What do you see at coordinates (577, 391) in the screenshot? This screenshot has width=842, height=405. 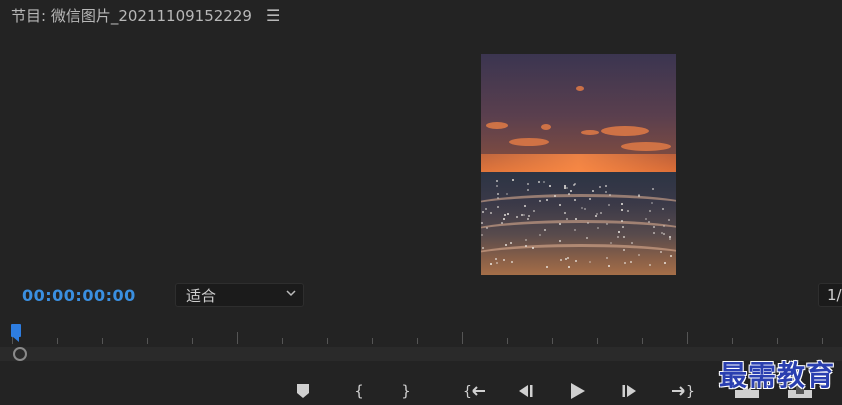 I see `play-button` at bounding box center [577, 391].